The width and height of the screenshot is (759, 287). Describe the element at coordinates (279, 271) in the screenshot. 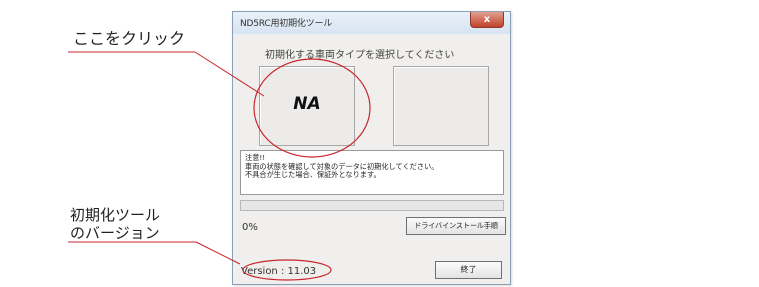

I see `version-label: Version : 11.03` at that location.